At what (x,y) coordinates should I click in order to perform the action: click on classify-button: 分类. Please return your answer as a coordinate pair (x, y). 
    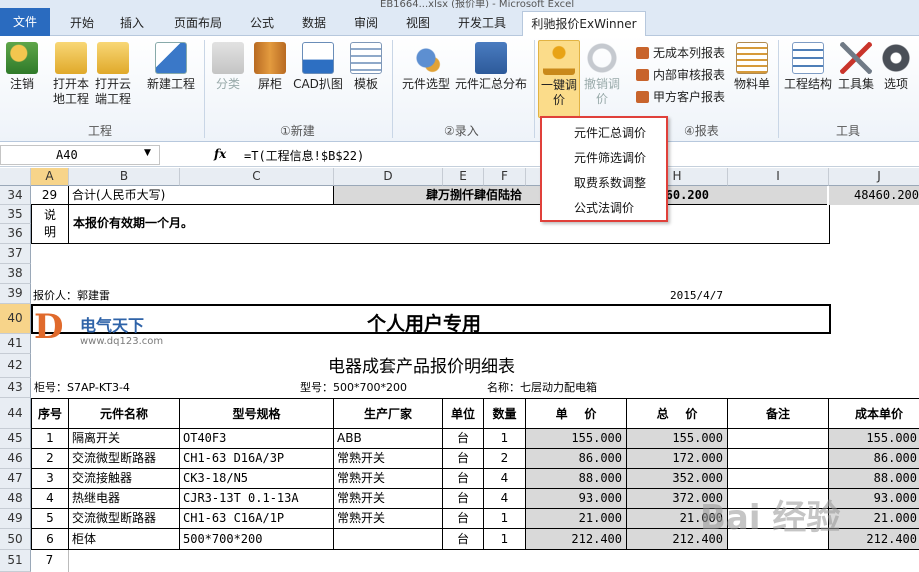
    Looking at the image, I should click on (228, 67).